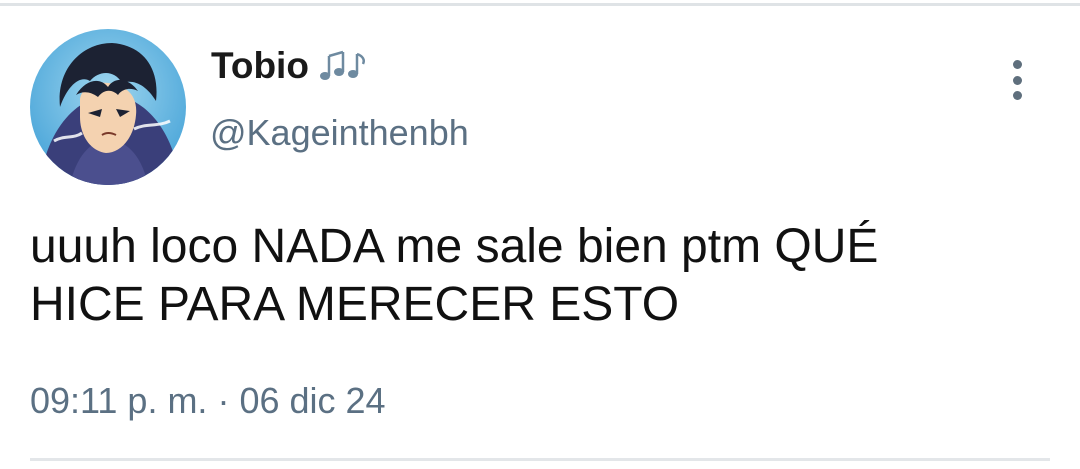  I want to click on tweet-text-line: HICE PARA MERECER ESTO, so click(355, 304).